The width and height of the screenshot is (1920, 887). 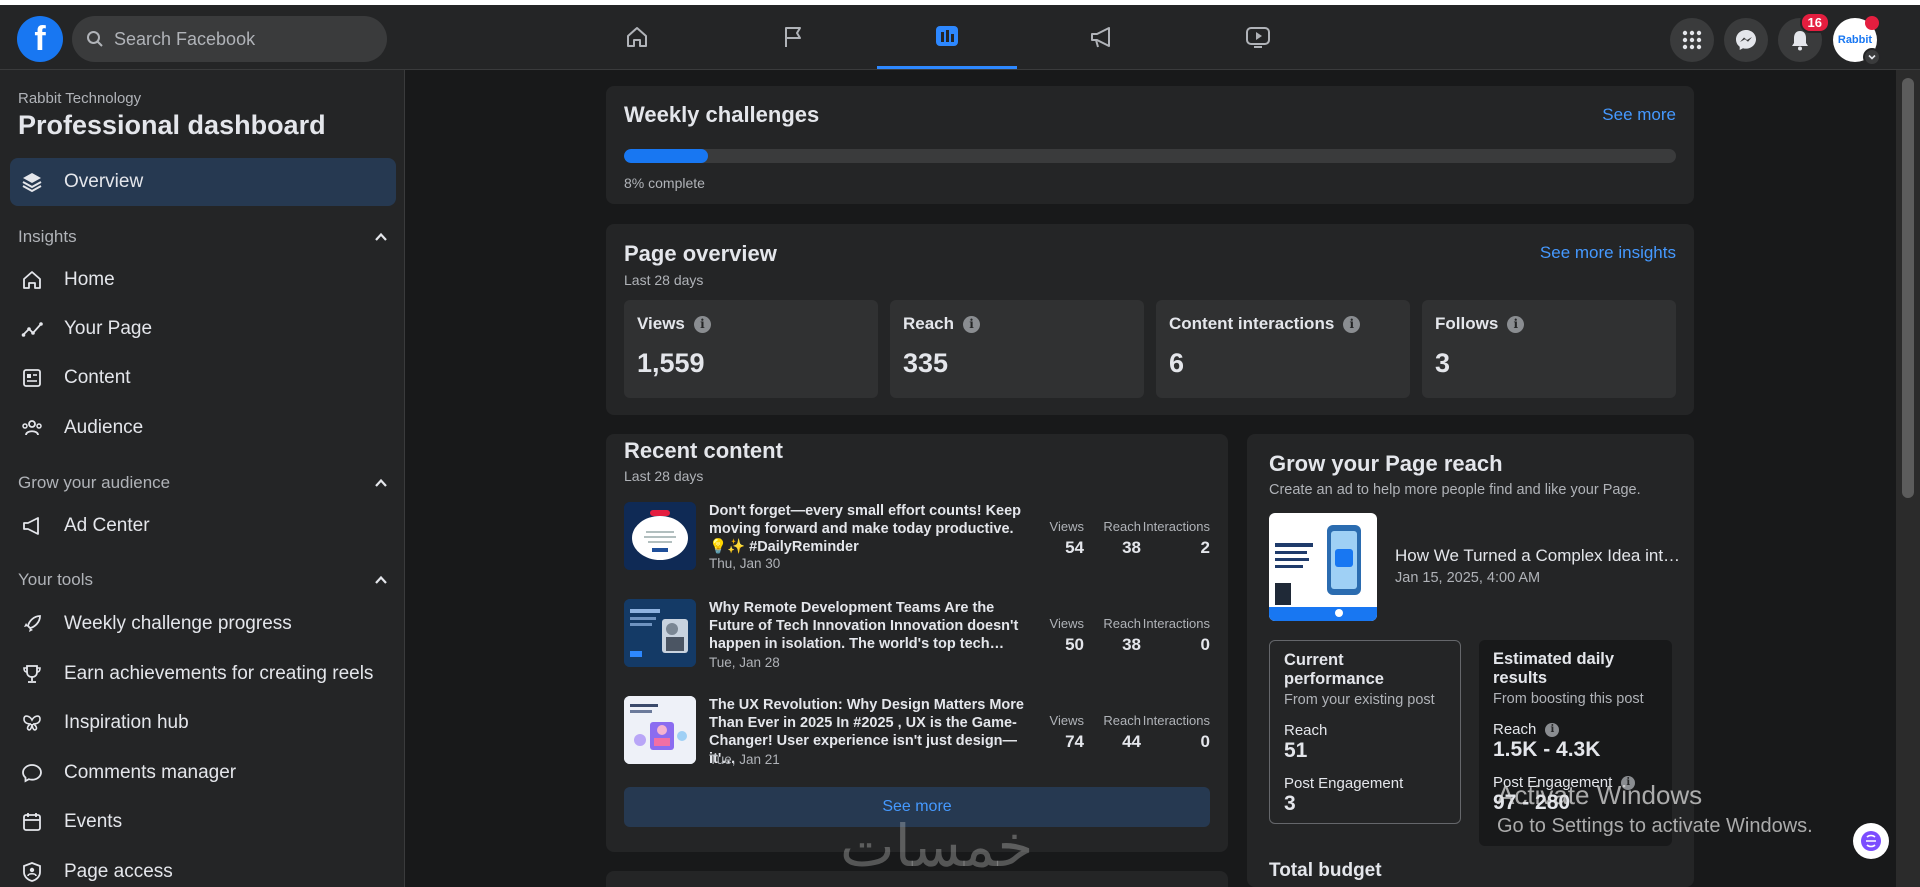 What do you see at coordinates (203, 280) in the screenshot?
I see `sidebar-item-home: Home` at bounding box center [203, 280].